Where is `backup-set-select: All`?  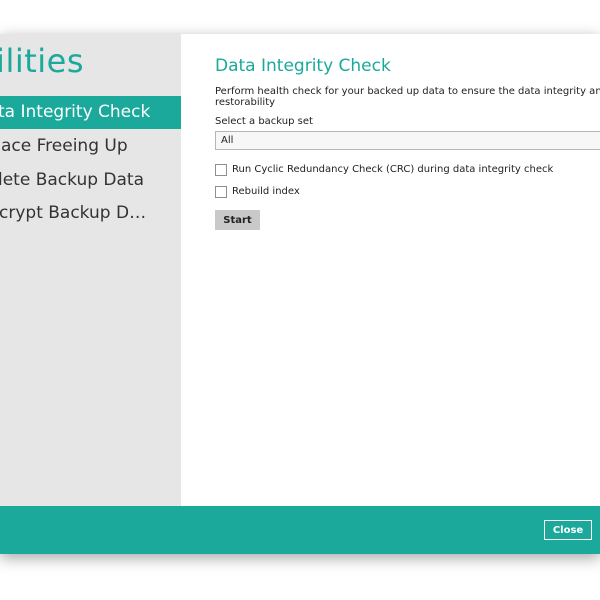 backup-set-select: All is located at coordinates (407, 140).